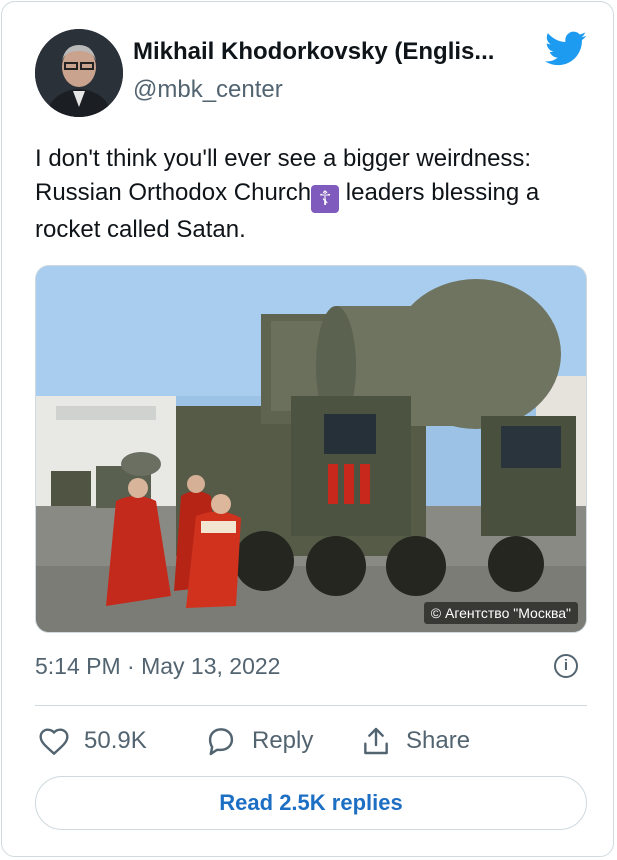  What do you see at coordinates (566, 666) in the screenshot?
I see `info-icon: i` at bounding box center [566, 666].